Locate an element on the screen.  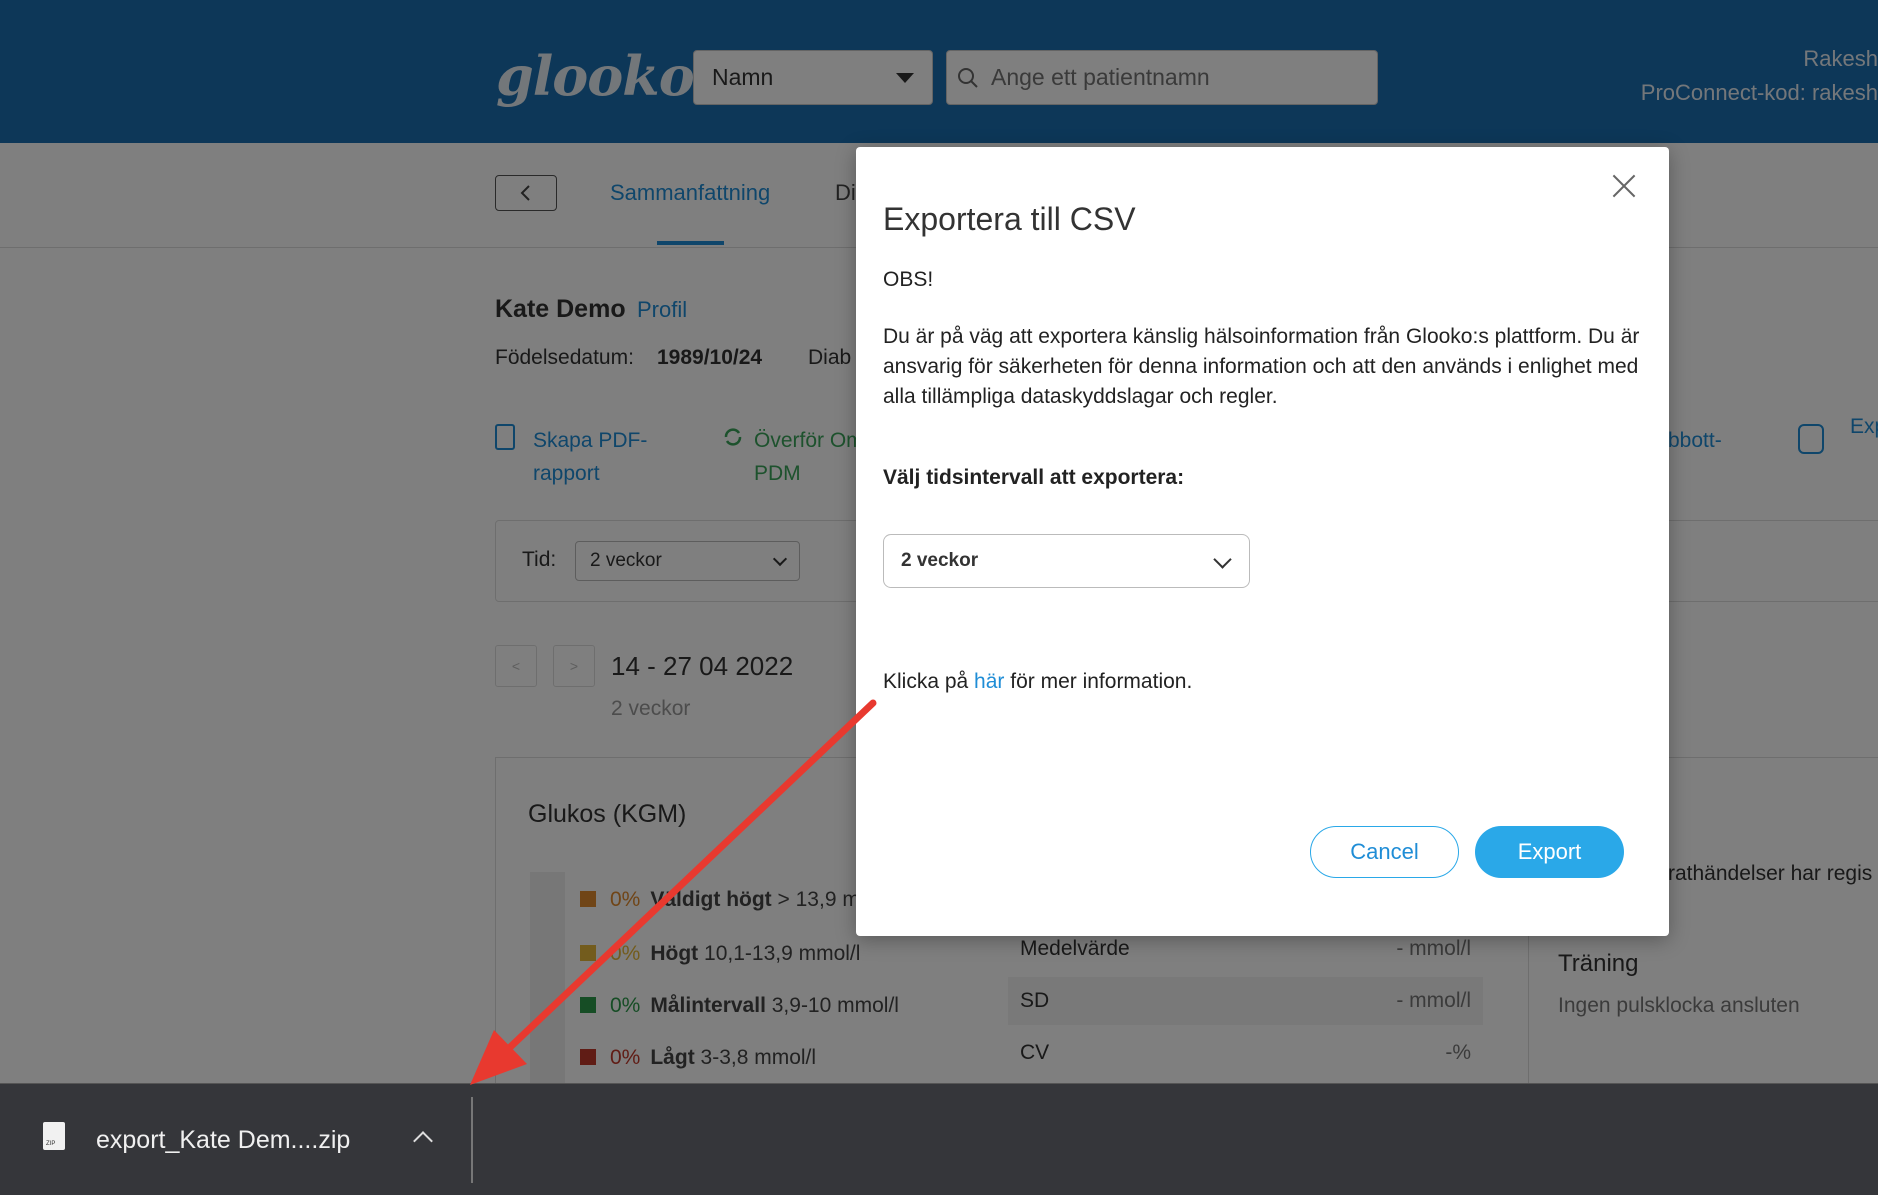
more-info-link: här is located at coordinates (989, 681).